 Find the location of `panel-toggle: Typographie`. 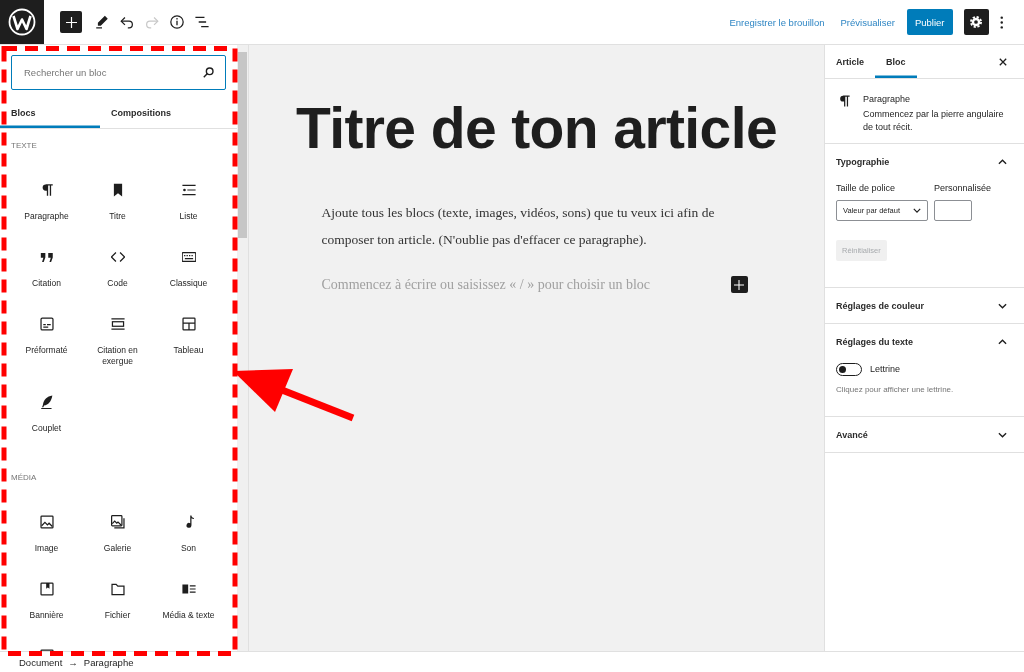

panel-toggle: Typographie is located at coordinates (924, 161).